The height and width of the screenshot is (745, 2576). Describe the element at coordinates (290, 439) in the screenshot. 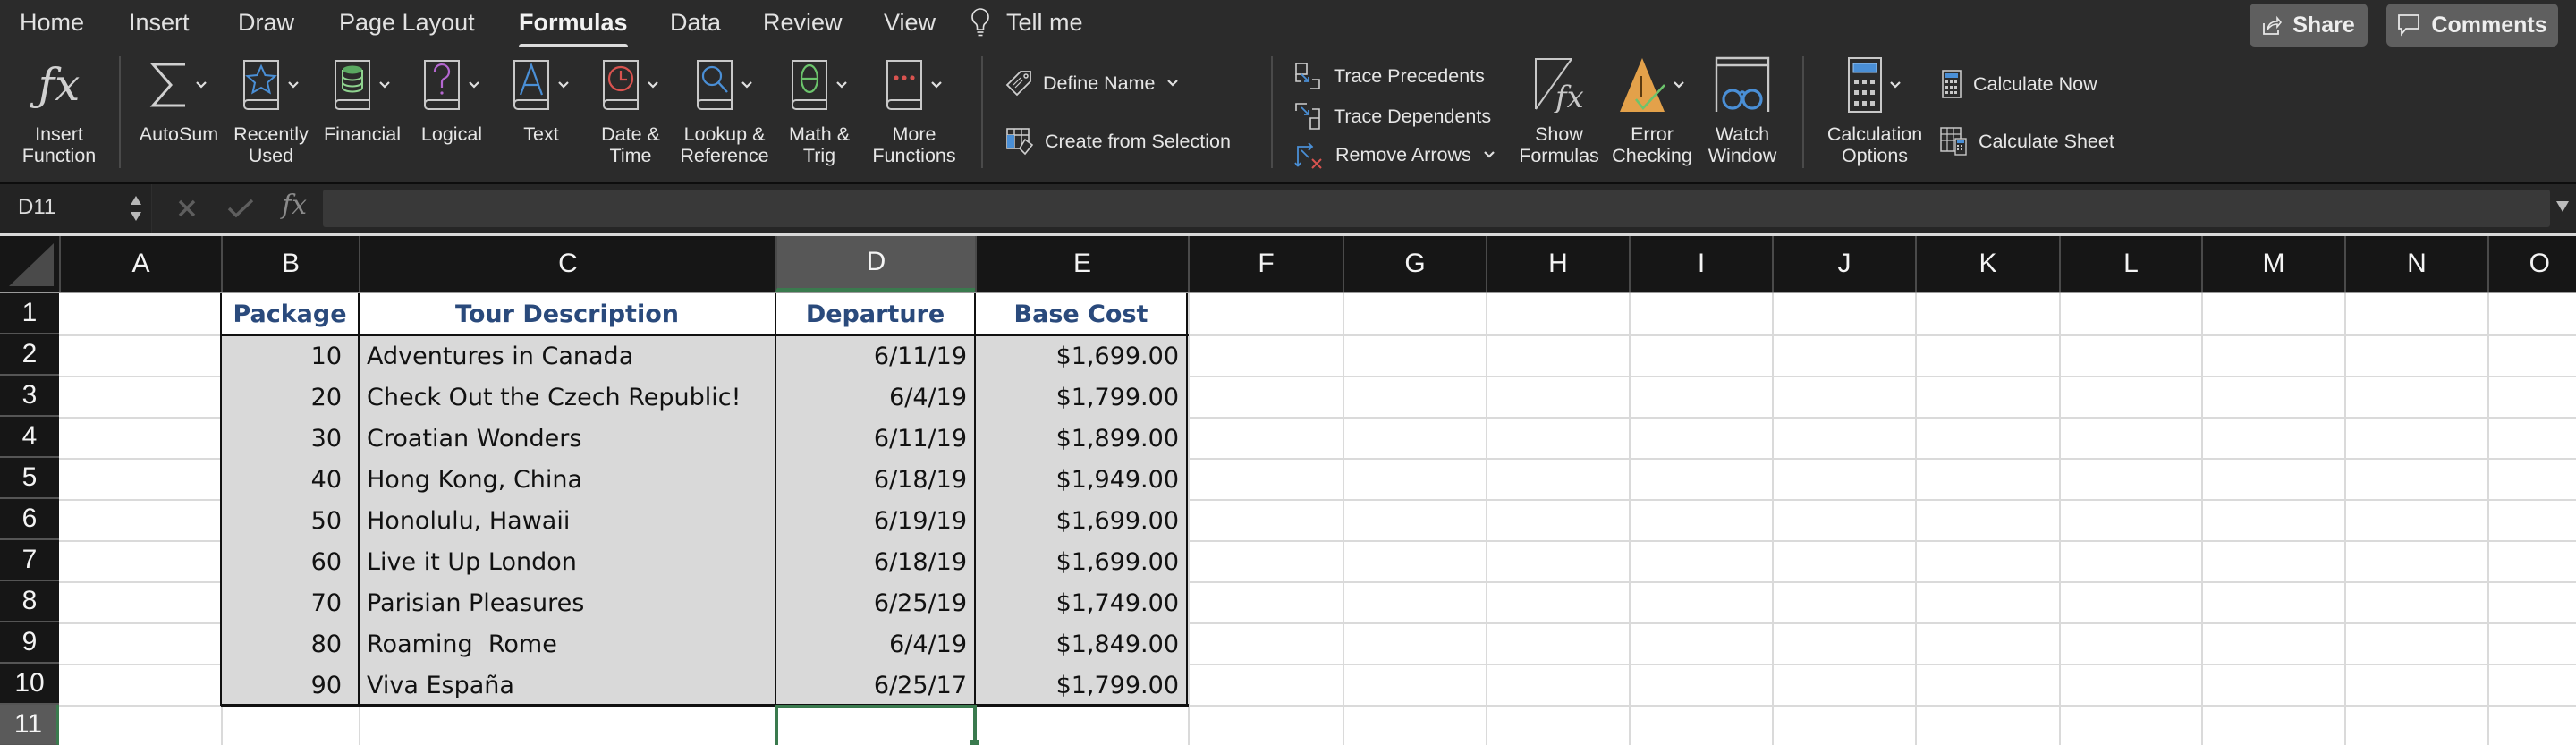

I see `cell-package: 30` at that location.